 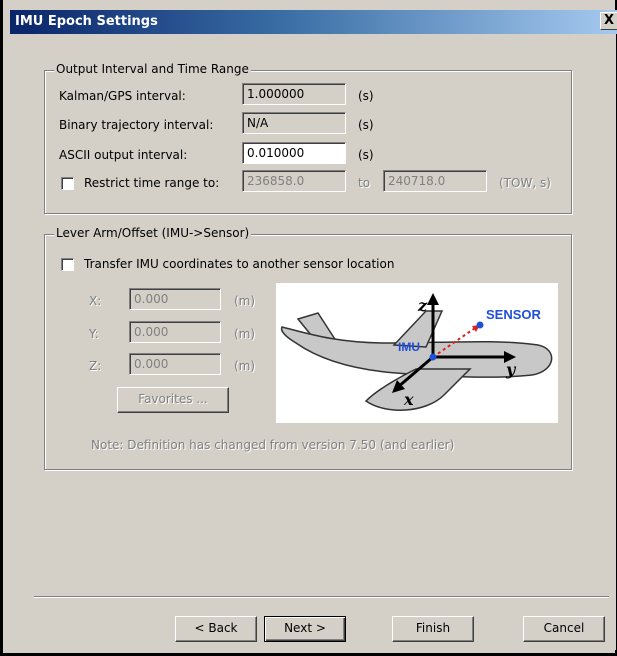 I want to click on offset-x-field: 0.000, so click(x=175, y=299).